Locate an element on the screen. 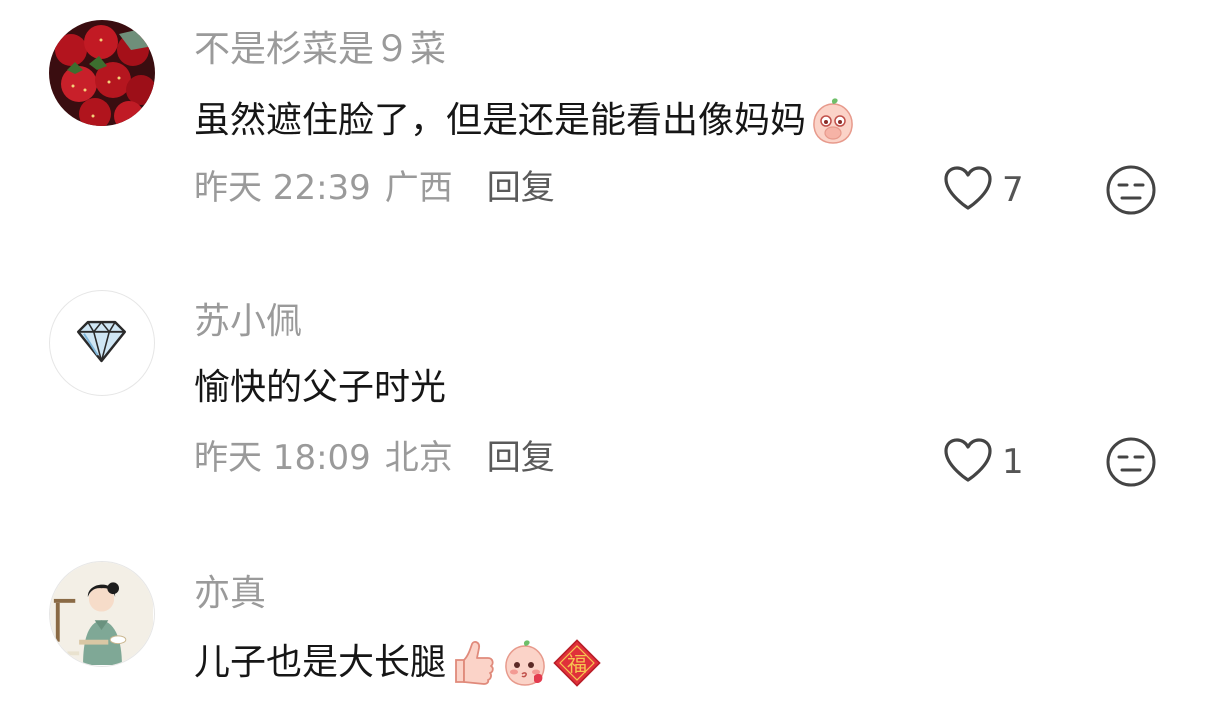 The height and width of the screenshot is (707, 1206). svg-text: 福 is located at coordinates (577, 664).